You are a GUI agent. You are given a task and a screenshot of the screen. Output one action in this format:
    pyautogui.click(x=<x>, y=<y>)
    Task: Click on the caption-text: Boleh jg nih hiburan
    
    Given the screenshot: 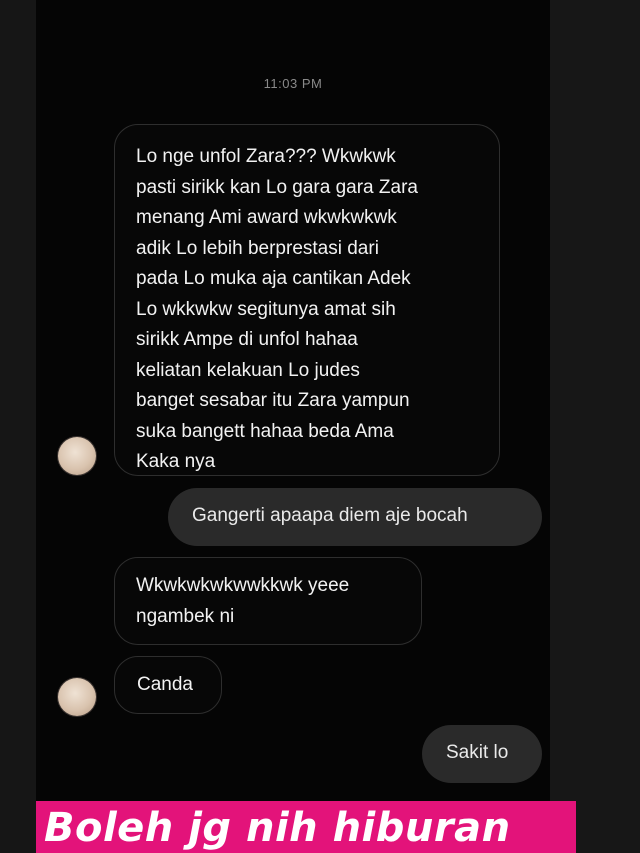 What is the action you would take?
    pyautogui.click(x=277, y=828)
    